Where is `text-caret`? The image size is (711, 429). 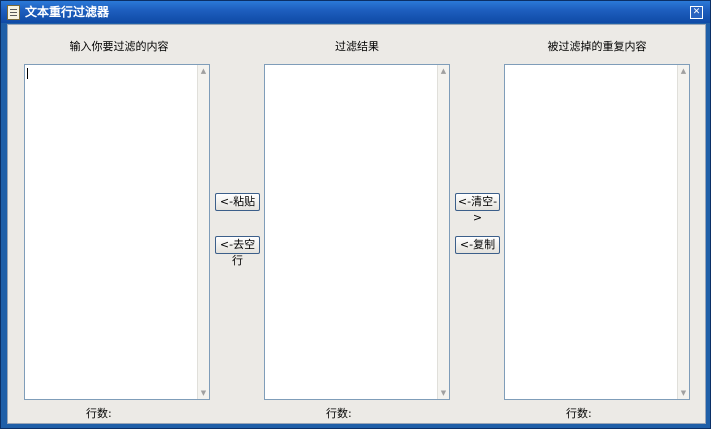 text-caret is located at coordinates (27, 73).